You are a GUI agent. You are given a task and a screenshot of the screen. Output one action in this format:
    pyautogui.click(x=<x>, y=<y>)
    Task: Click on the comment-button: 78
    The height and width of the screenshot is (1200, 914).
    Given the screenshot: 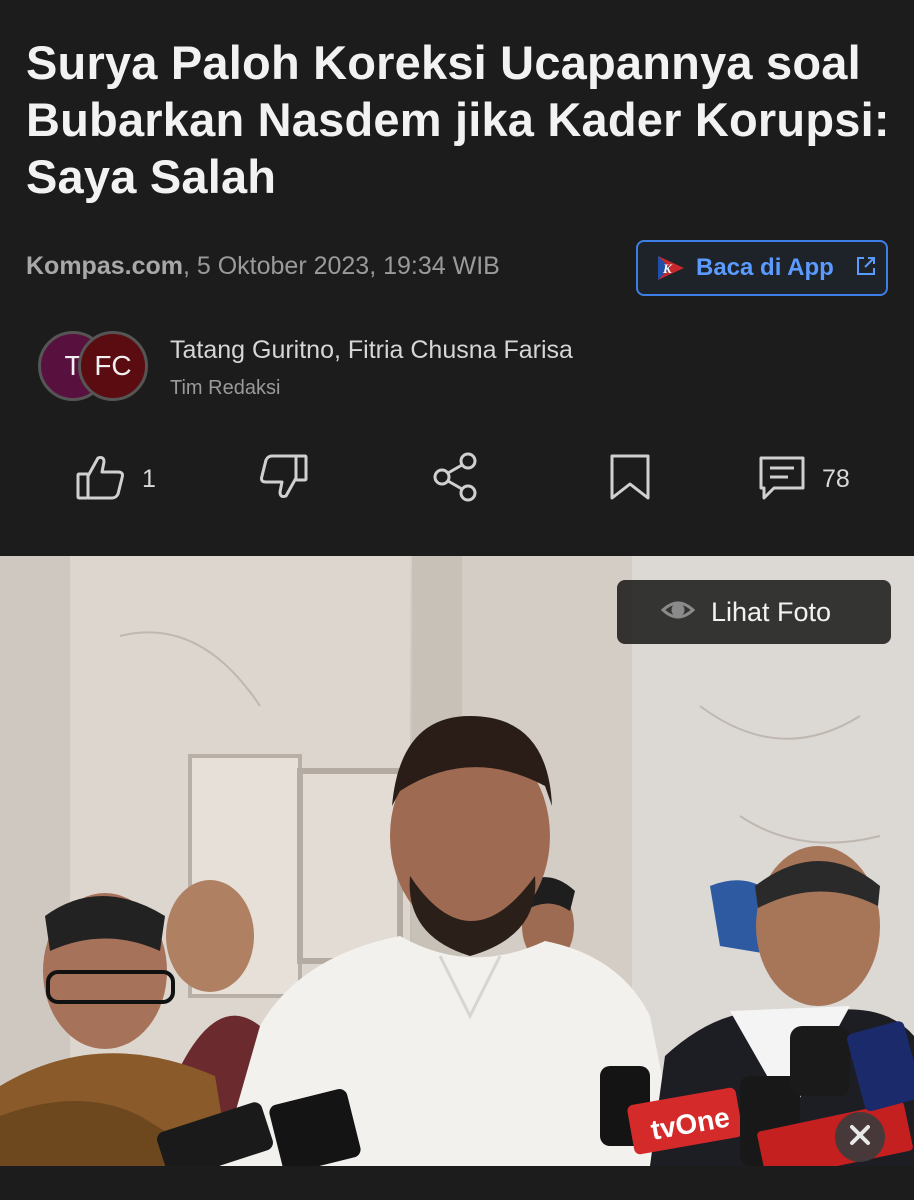 What is the action you would take?
    pyautogui.click(x=803, y=479)
    